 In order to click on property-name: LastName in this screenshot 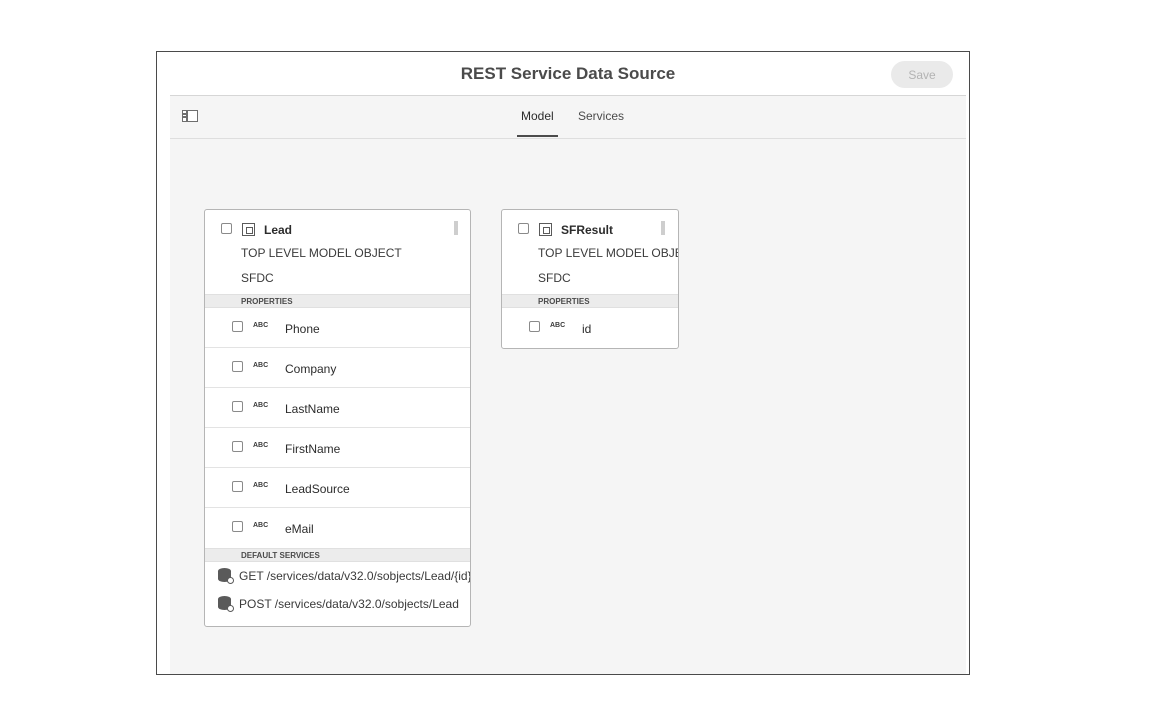, I will do `click(312, 409)`.